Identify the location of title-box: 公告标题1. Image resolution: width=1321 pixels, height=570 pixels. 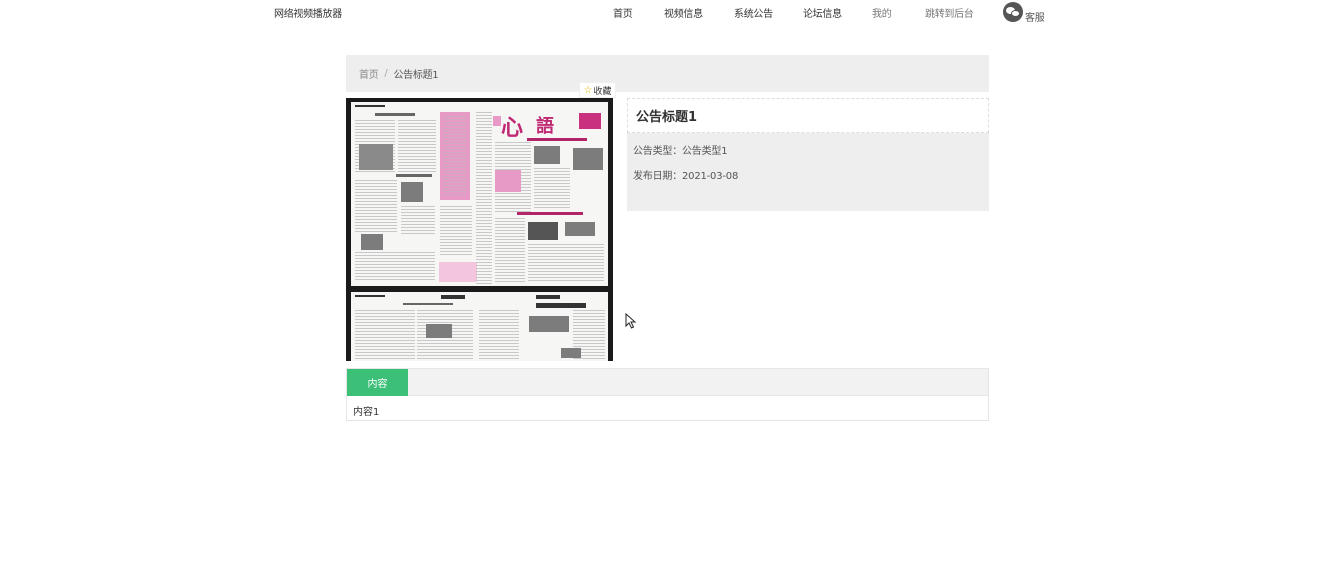
(808, 115).